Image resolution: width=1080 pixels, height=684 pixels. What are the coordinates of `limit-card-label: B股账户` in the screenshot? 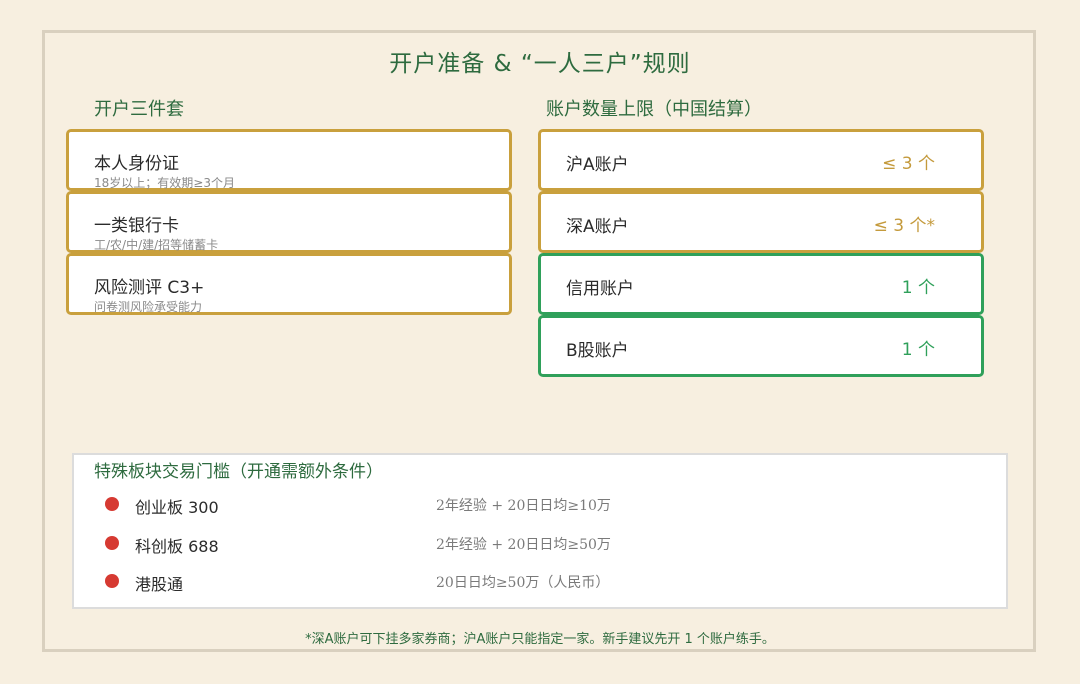 It's located at (597, 351).